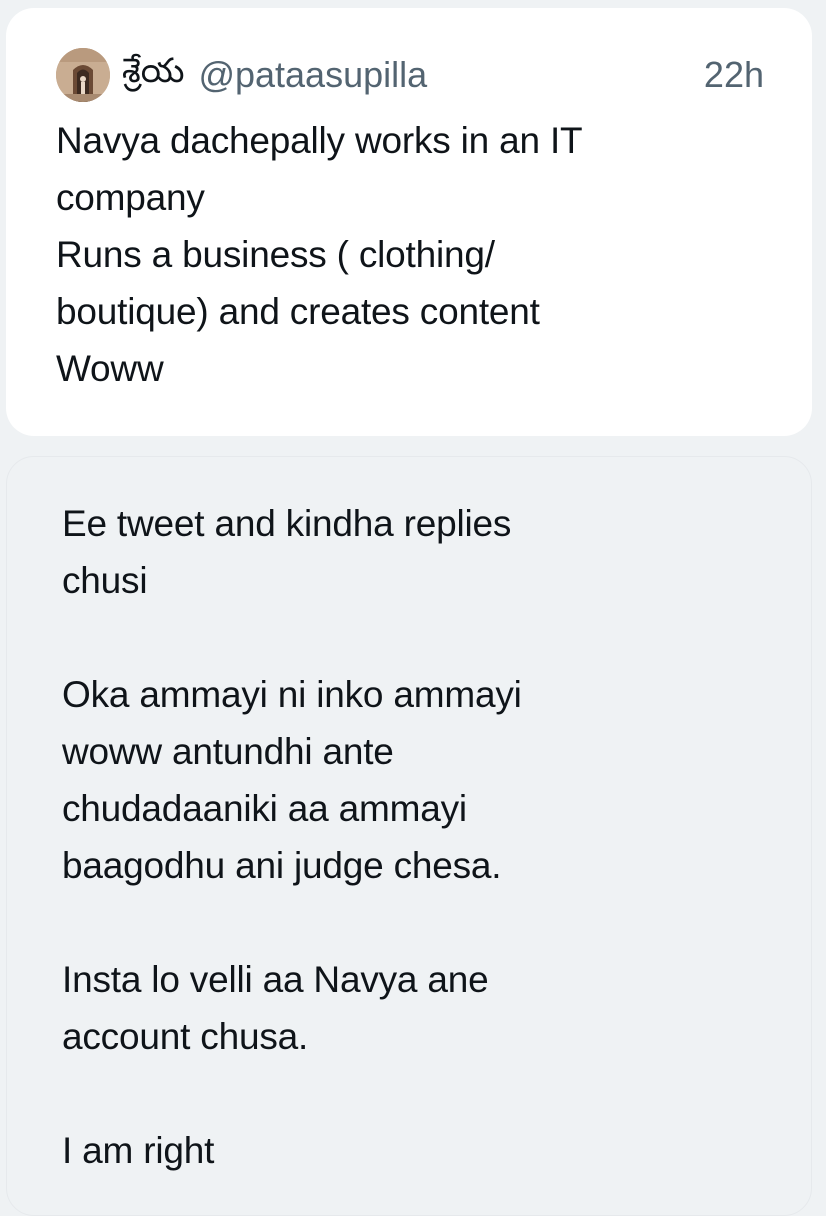  I want to click on profile-photo-icon, so click(83, 75).